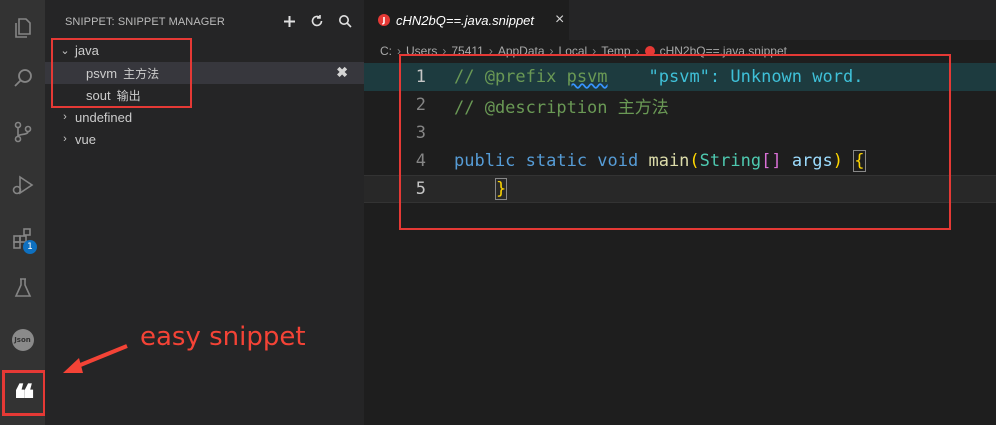 This screenshot has height=425, width=996. I want to click on close-icon: ✖, so click(342, 72).